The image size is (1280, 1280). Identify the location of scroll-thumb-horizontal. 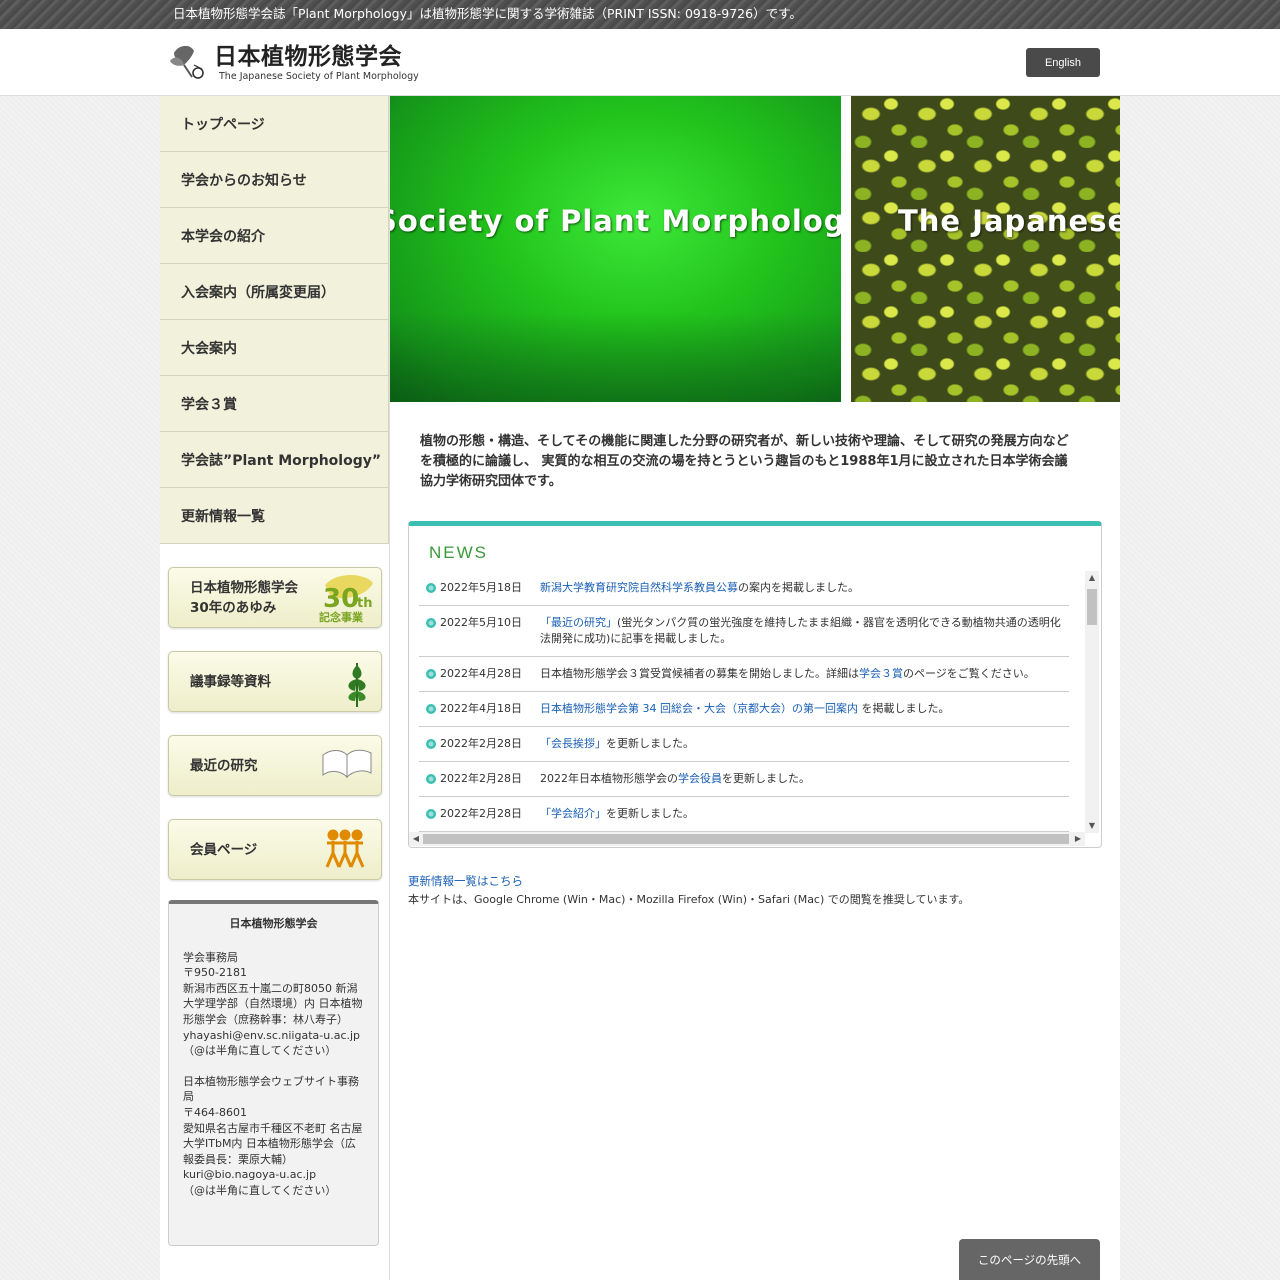
(746, 839).